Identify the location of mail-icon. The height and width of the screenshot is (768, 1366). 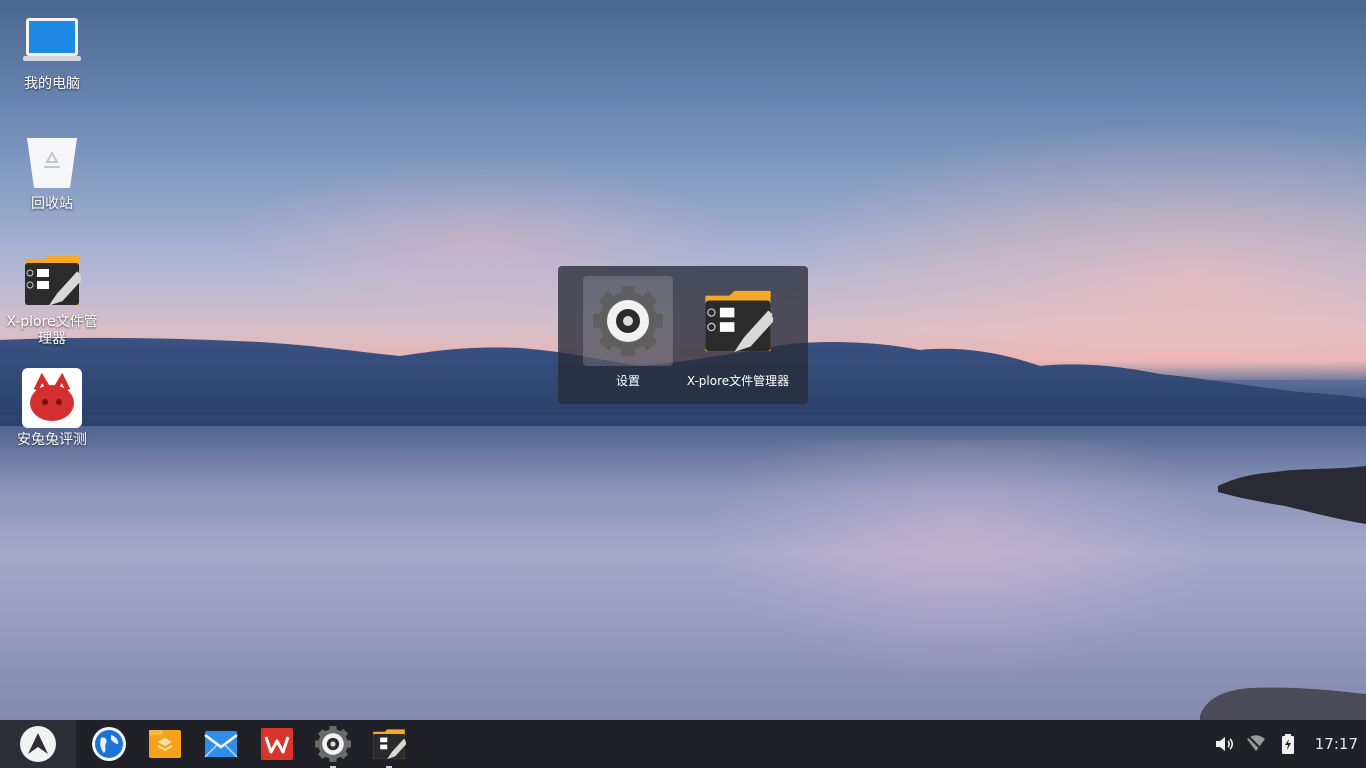
(221, 744).